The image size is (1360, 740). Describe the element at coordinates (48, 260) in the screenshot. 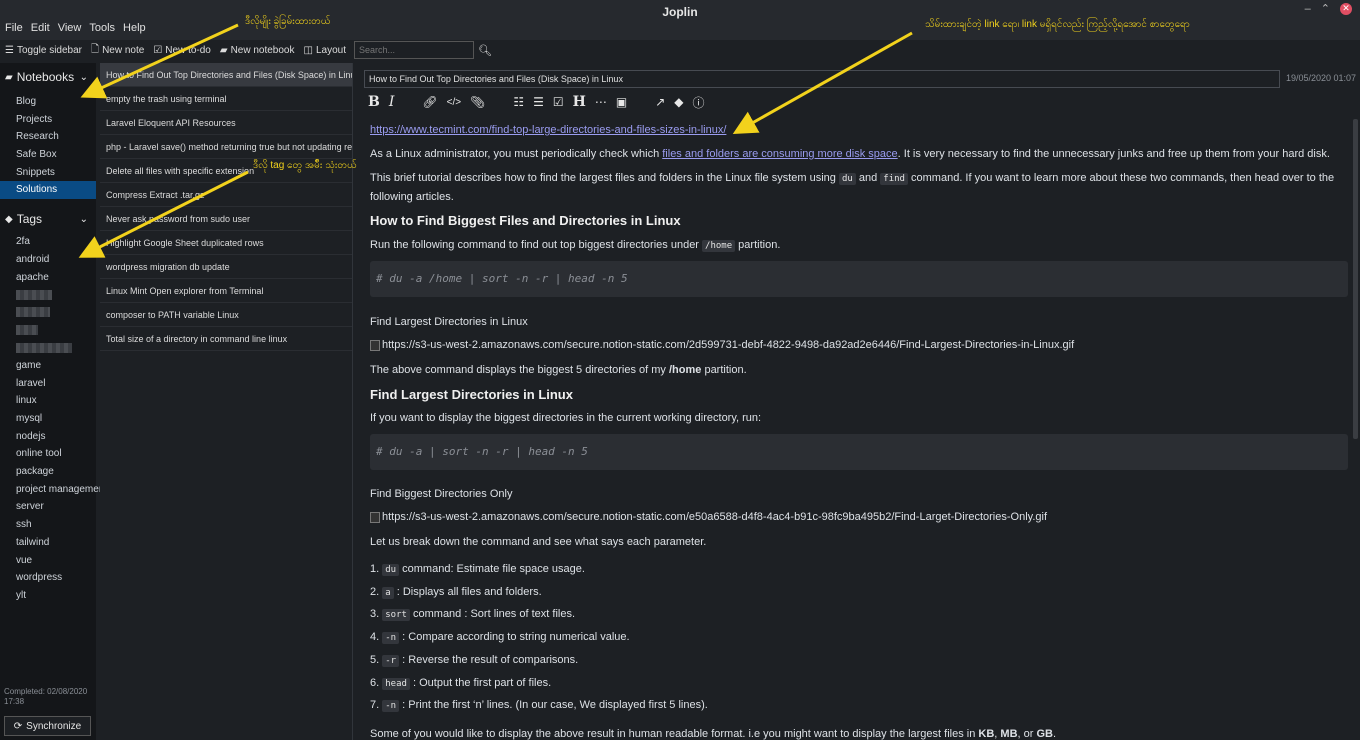

I see `tag-item: android` at that location.